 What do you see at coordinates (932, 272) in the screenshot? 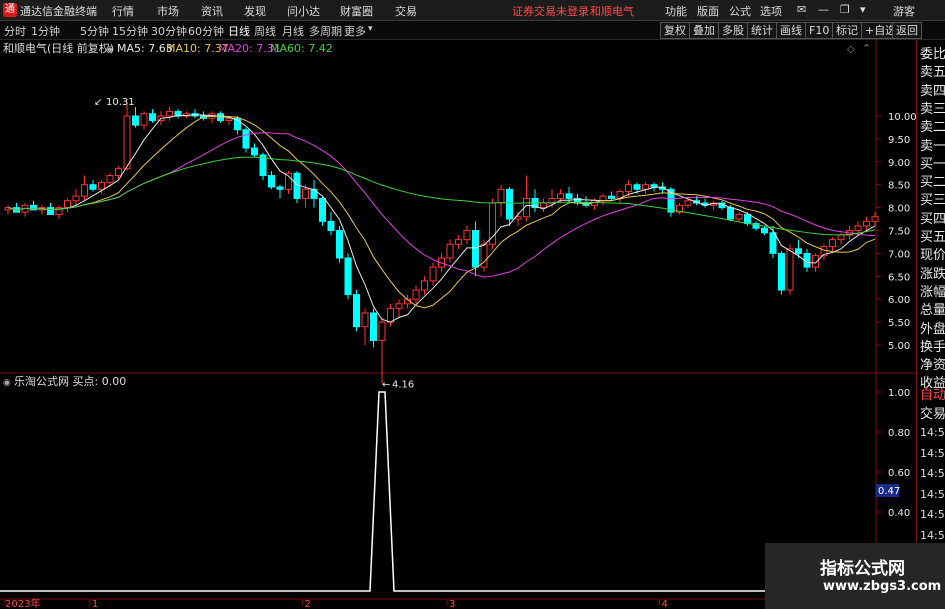
I see `side-quote-item: 涨跌` at bounding box center [932, 272].